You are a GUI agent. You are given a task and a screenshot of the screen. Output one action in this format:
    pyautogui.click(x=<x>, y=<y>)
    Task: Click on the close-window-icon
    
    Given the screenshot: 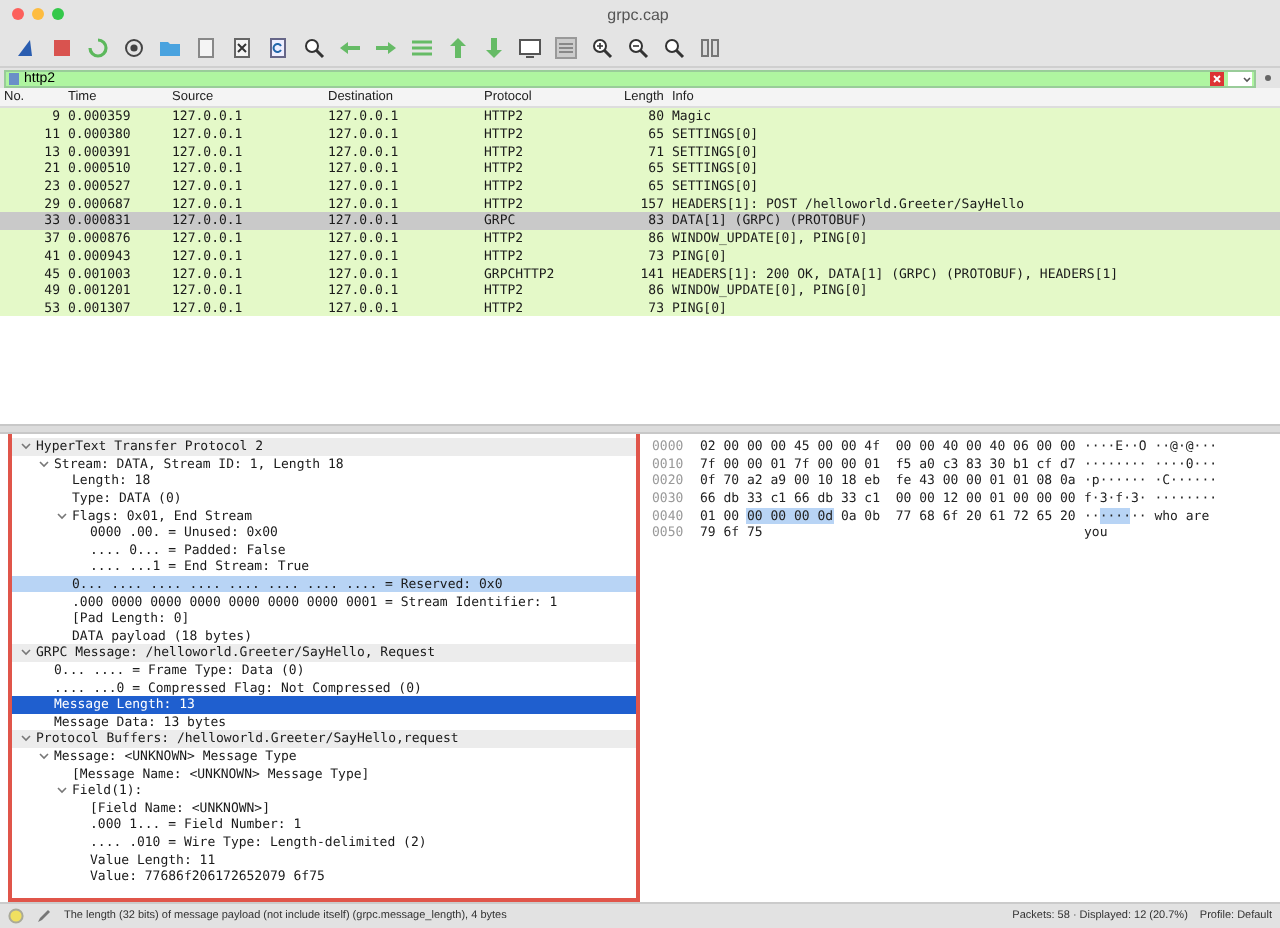 What is the action you would take?
    pyautogui.click(x=18, y=14)
    